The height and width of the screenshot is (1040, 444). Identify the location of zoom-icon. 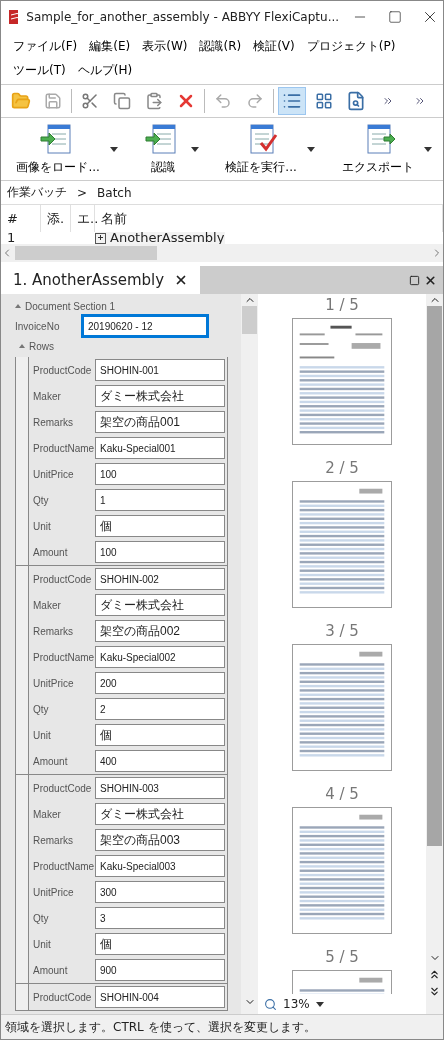
(270, 1004).